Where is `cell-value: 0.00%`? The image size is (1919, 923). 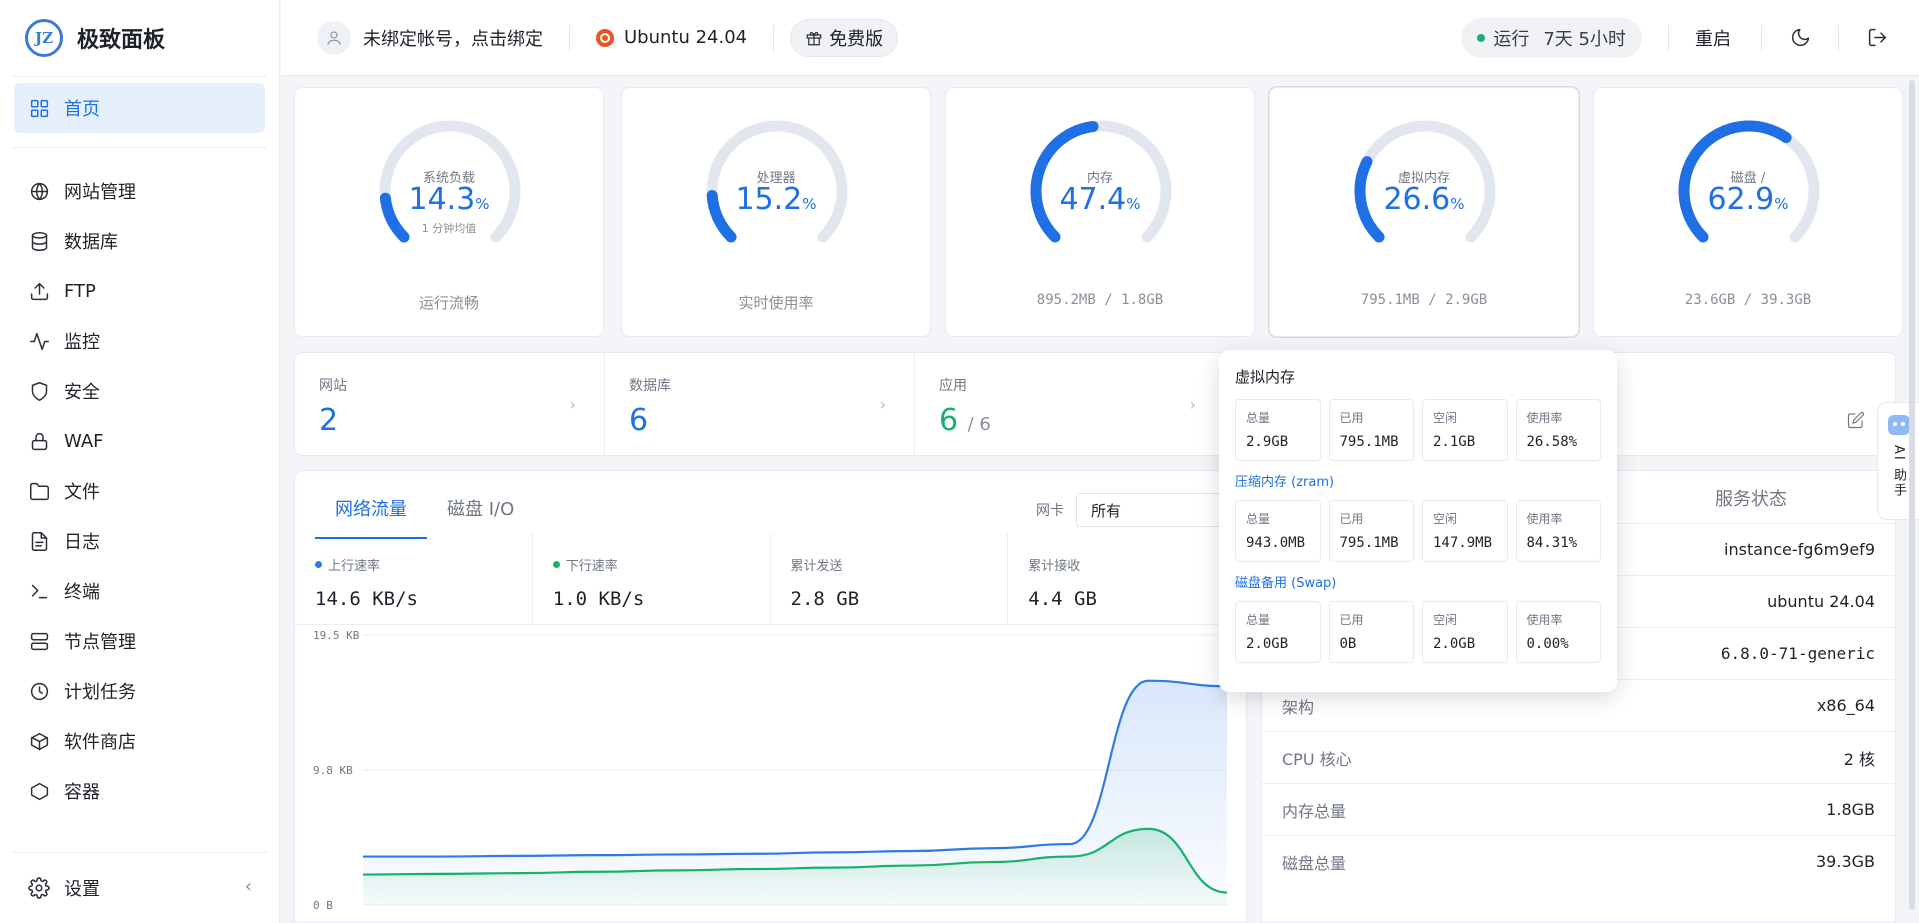
cell-value: 0.00% is located at coordinates (1547, 644).